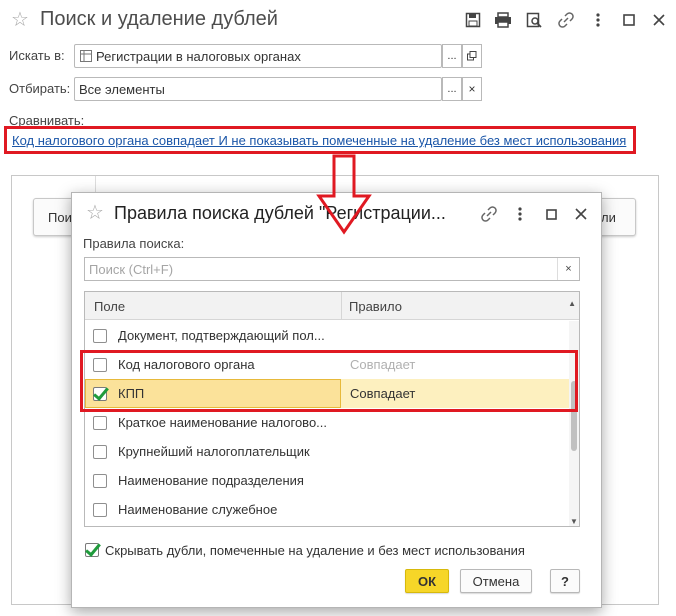 The width and height of the screenshot is (676, 616). What do you see at coordinates (520, 214) in the screenshot?
I see `dialog-more-icon` at bounding box center [520, 214].